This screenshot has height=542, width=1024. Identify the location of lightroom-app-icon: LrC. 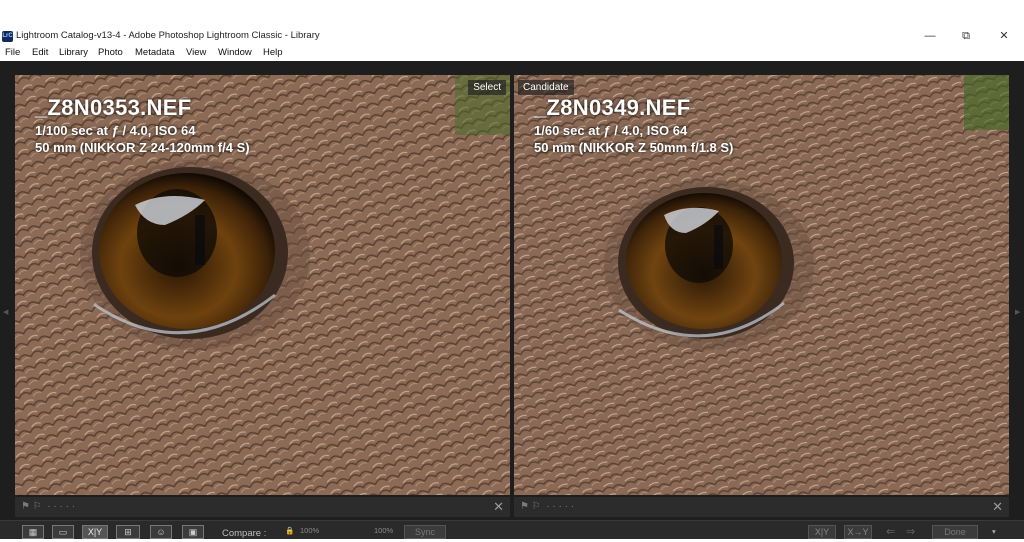
(7, 36).